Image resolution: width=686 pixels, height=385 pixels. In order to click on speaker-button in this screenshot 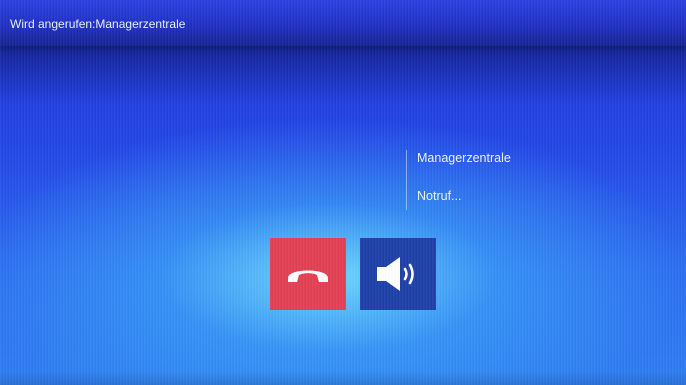, I will do `click(398, 274)`.